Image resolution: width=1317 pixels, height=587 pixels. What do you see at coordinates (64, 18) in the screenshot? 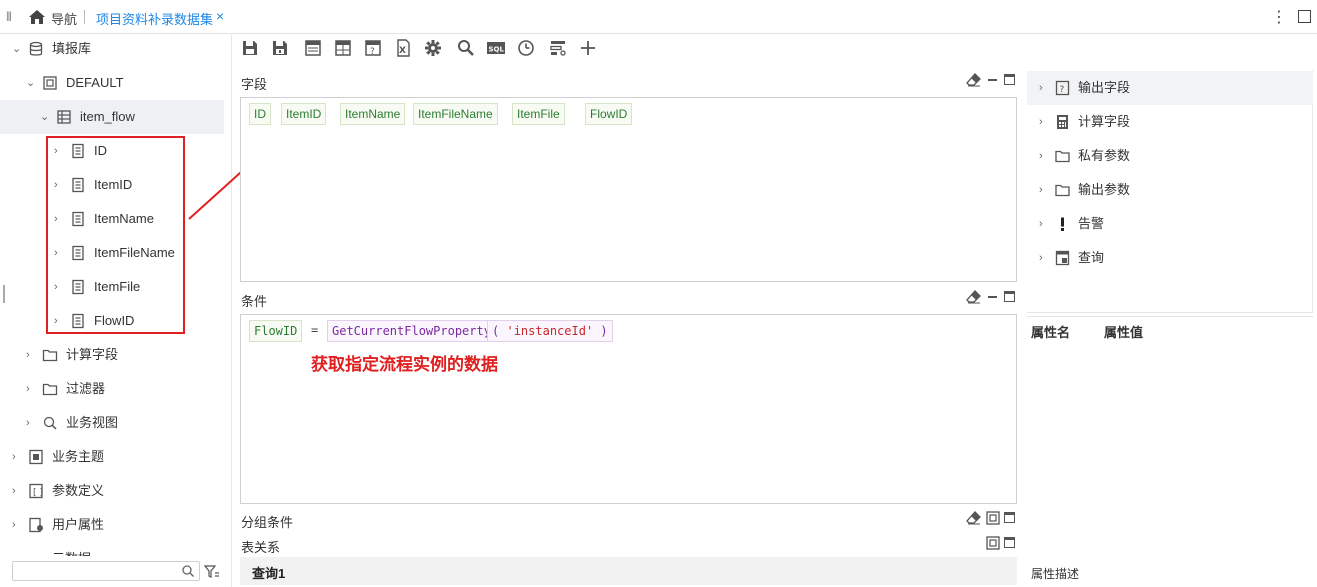
I see `nav-label: 导航` at bounding box center [64, 18].